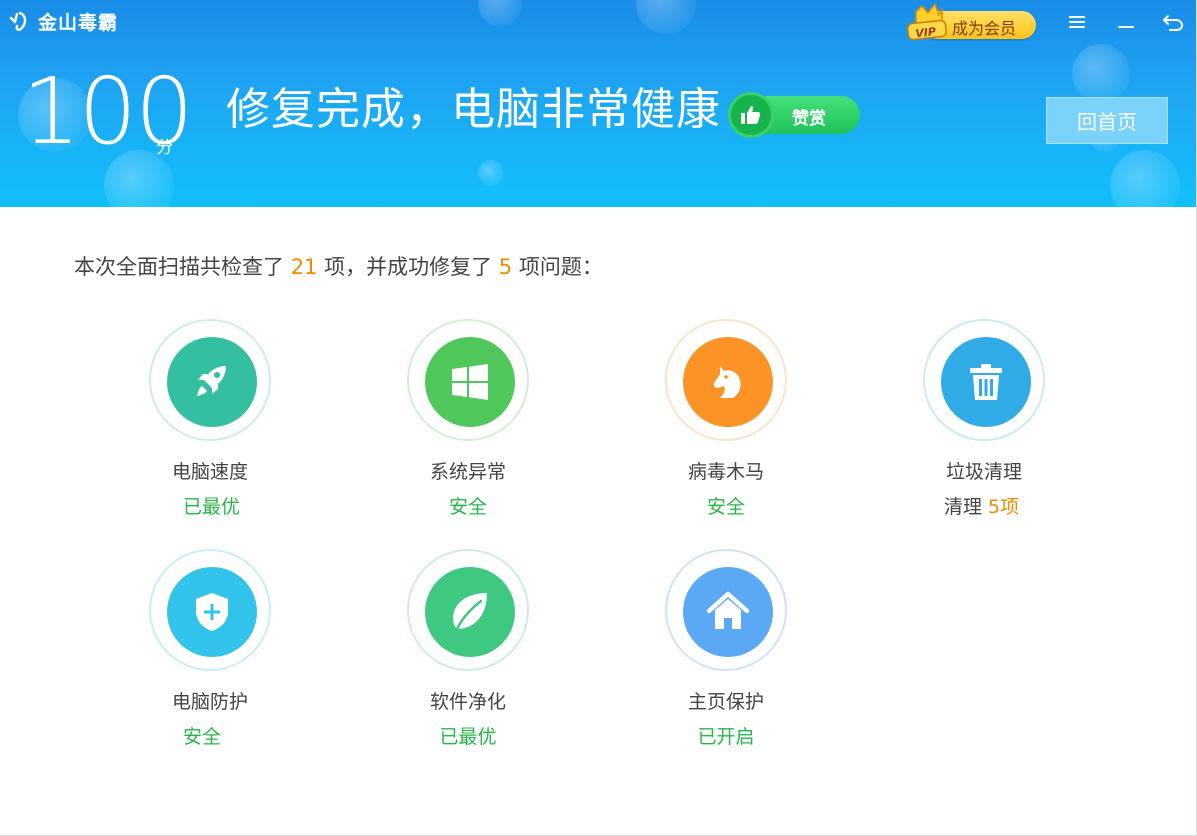 This screenshot has width=1197, height=836. I want to click on thumbs-up-icon, so click(751, 115).